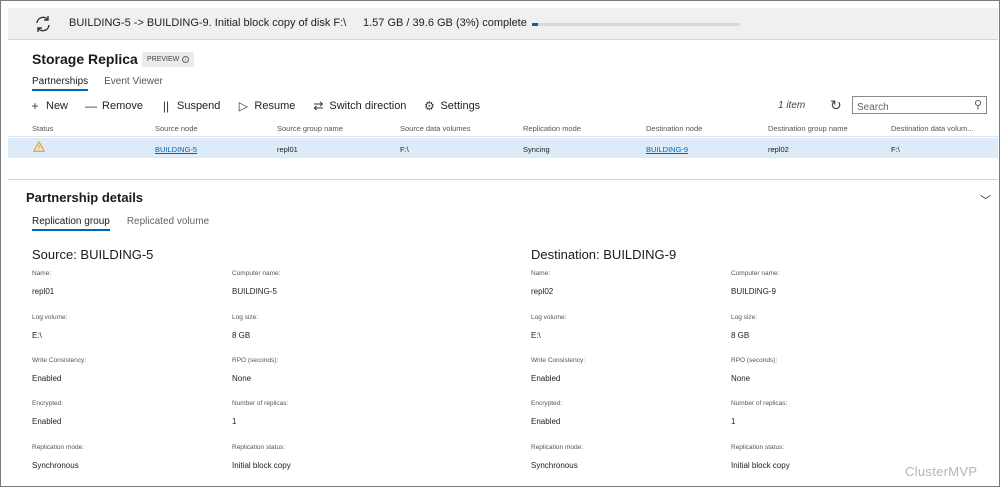  Describe the element at coordinates (535, 24) in the screenshot. I see `progress-bar-fill` at that location.